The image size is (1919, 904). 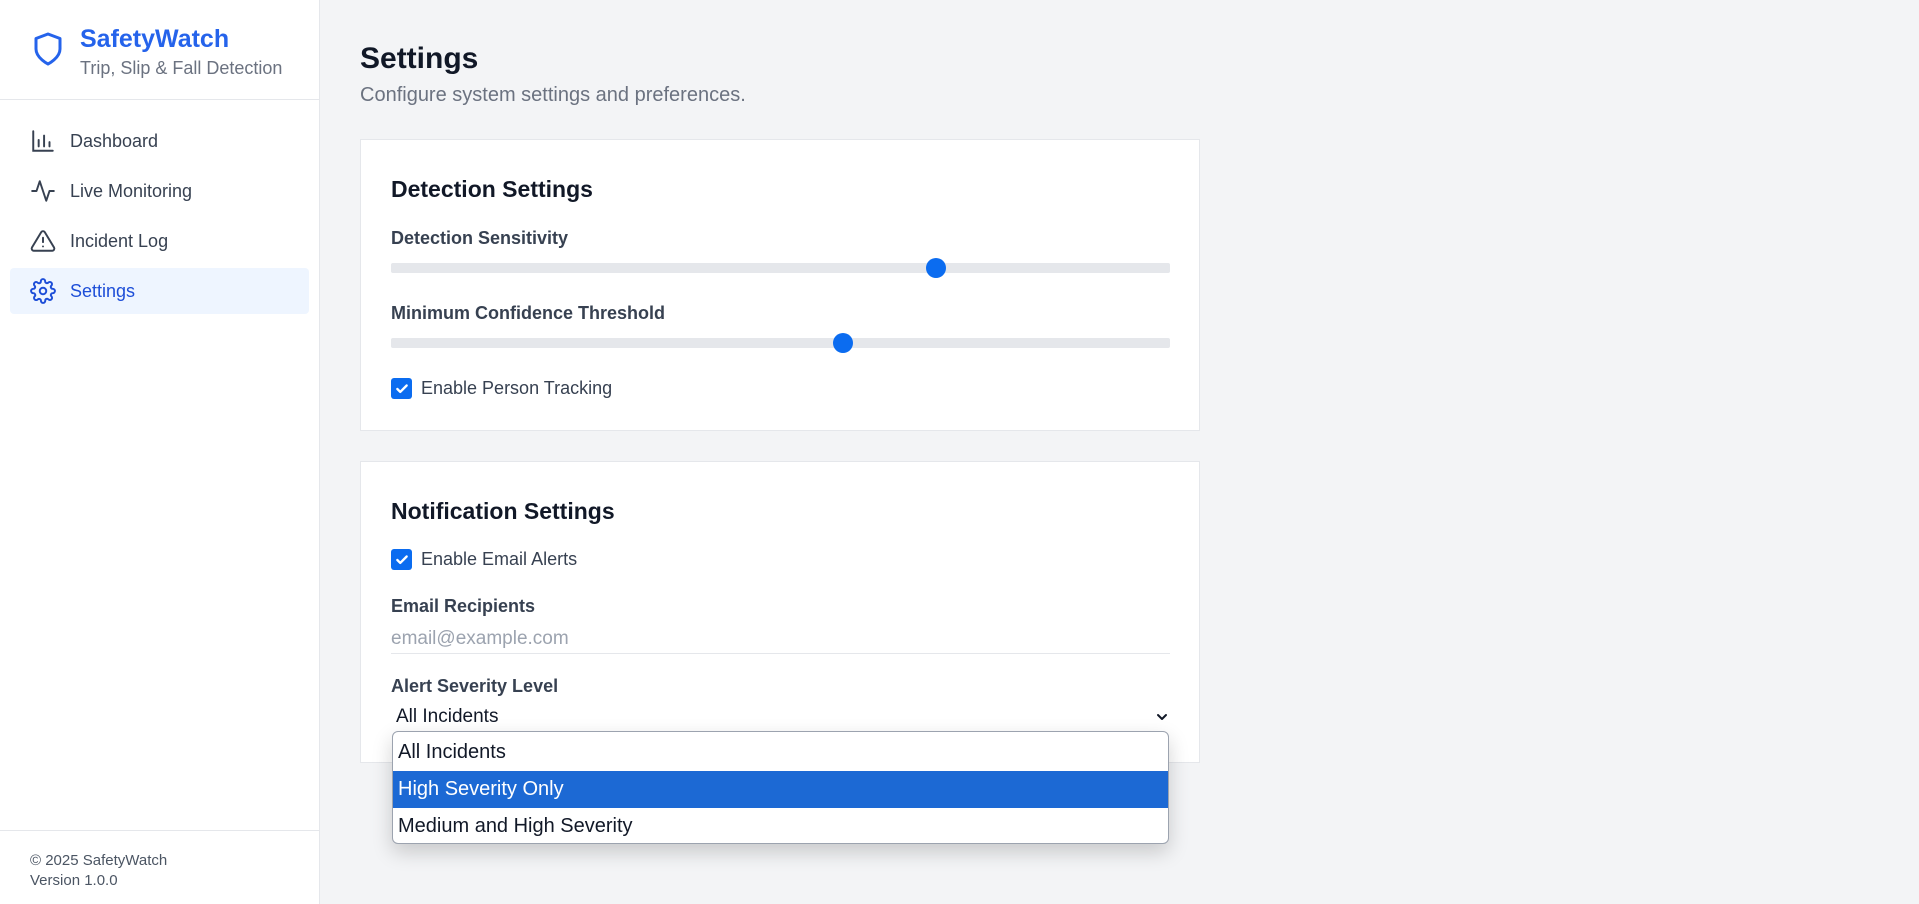 I want to click on sensitivity-slider, so click(x=780, y=268).